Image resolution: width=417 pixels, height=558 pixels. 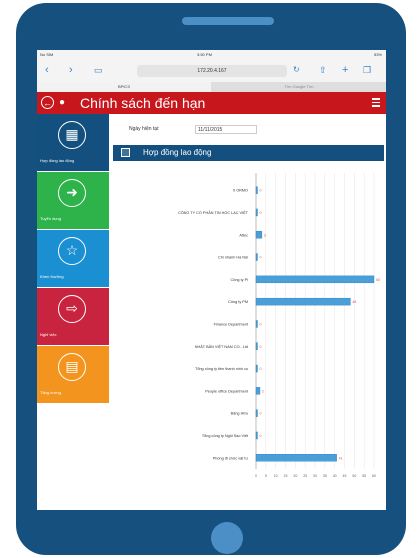 I want to click on sidebar-item-label: Khen thưởng, so click(x=52, y=276).